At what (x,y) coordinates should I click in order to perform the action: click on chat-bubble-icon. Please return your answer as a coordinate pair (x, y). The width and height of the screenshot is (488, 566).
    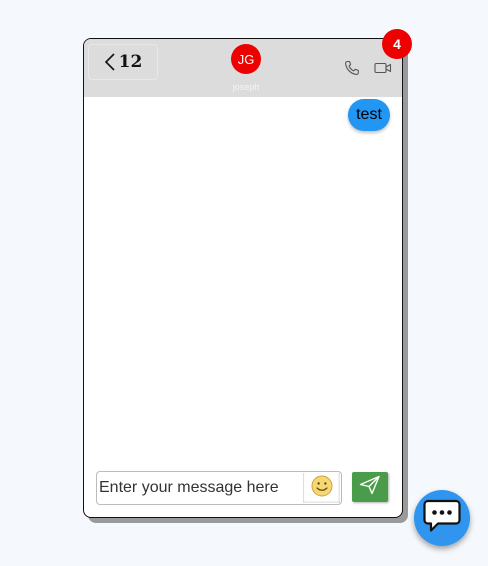
    Looking at the image, I should click on (442, 518).